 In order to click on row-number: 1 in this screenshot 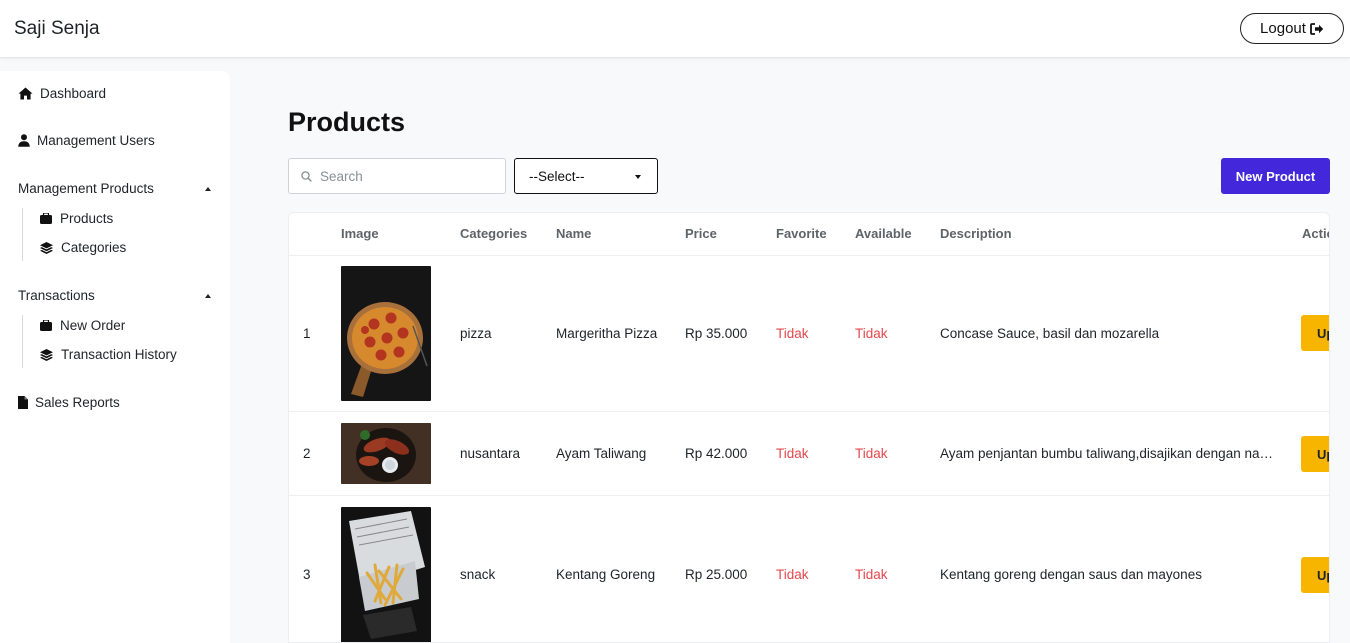, I will do `click(307, 333)`.